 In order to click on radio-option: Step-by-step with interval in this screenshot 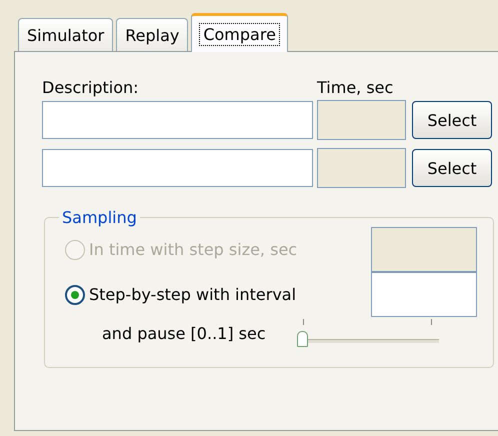, I will do `click(180, 294)`.